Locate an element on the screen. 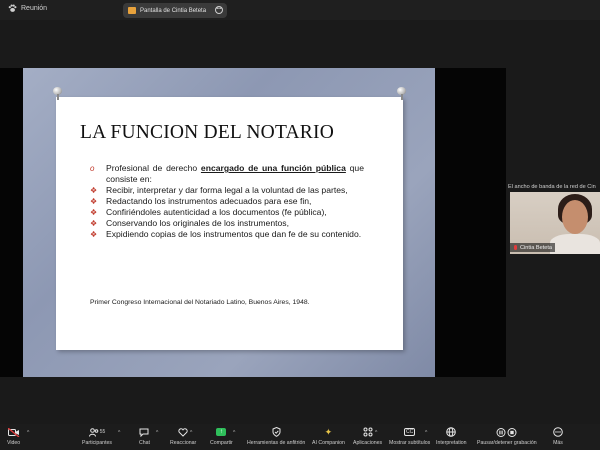 The image size is (600, 450). participants-icon: 55 is located at coordinates (97, 432).